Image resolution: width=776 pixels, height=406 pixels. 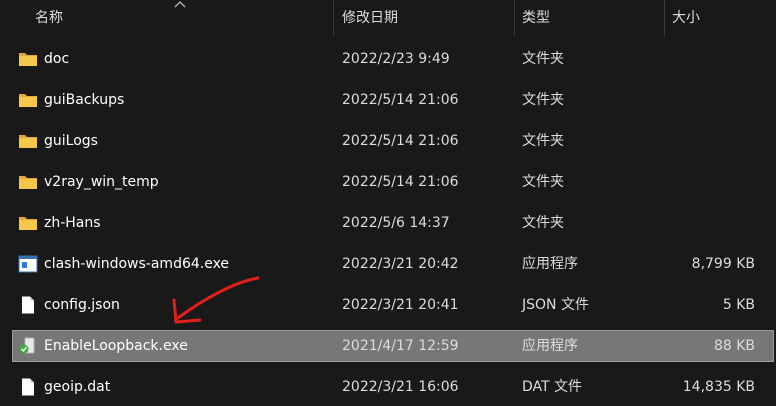 What do you see at coordinates (734, 346) in the screenshot?
I see `file-size: 88 KB` at bounding box center [734, 346].